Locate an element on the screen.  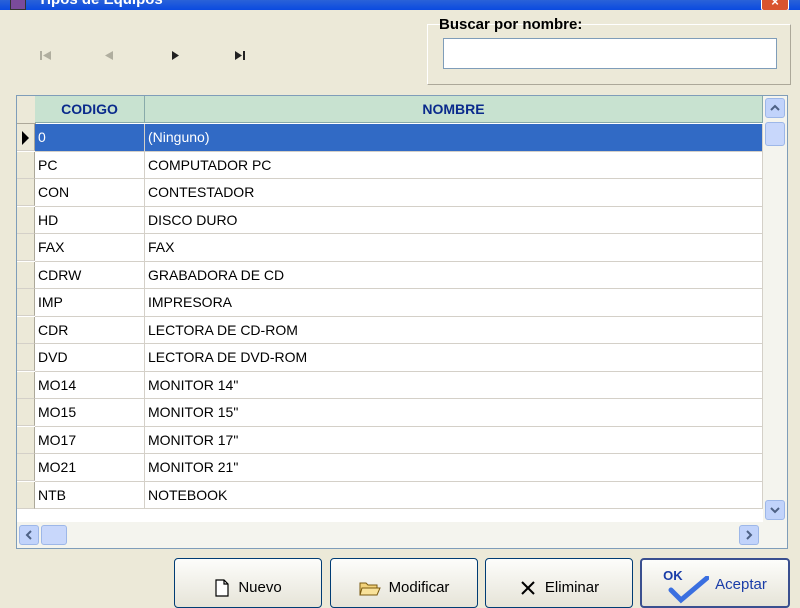
cell-nombre: COMPUTADOR PC is located at coordinates (454, 165).